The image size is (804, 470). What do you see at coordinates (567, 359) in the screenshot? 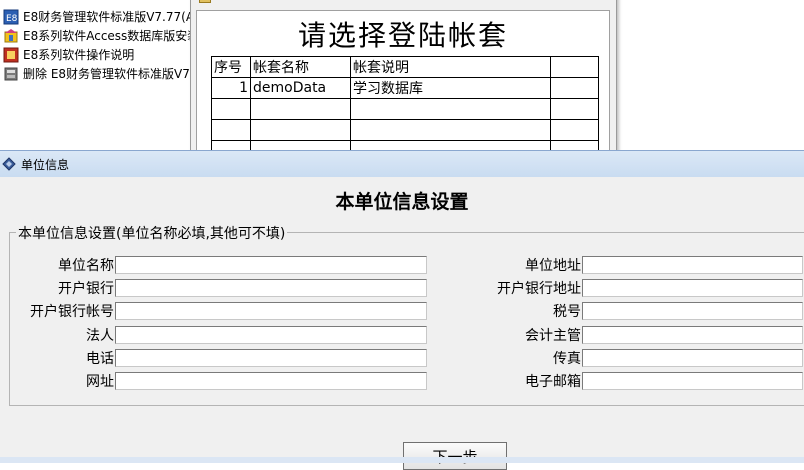
I see `field-label: 传真` at bounding box center [567, 359].